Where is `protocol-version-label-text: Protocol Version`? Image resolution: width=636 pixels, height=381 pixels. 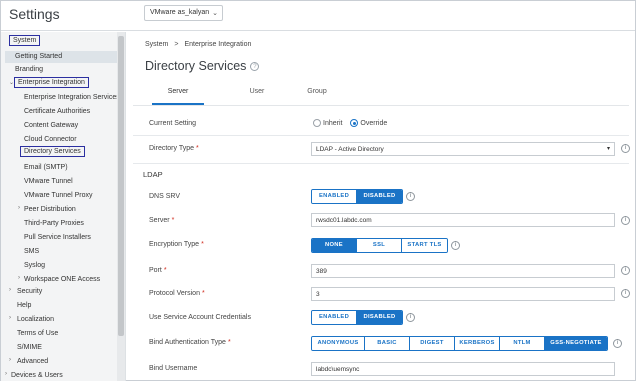 protocol-version-label-text: Protocol Version is located at coordinates (174, 293).